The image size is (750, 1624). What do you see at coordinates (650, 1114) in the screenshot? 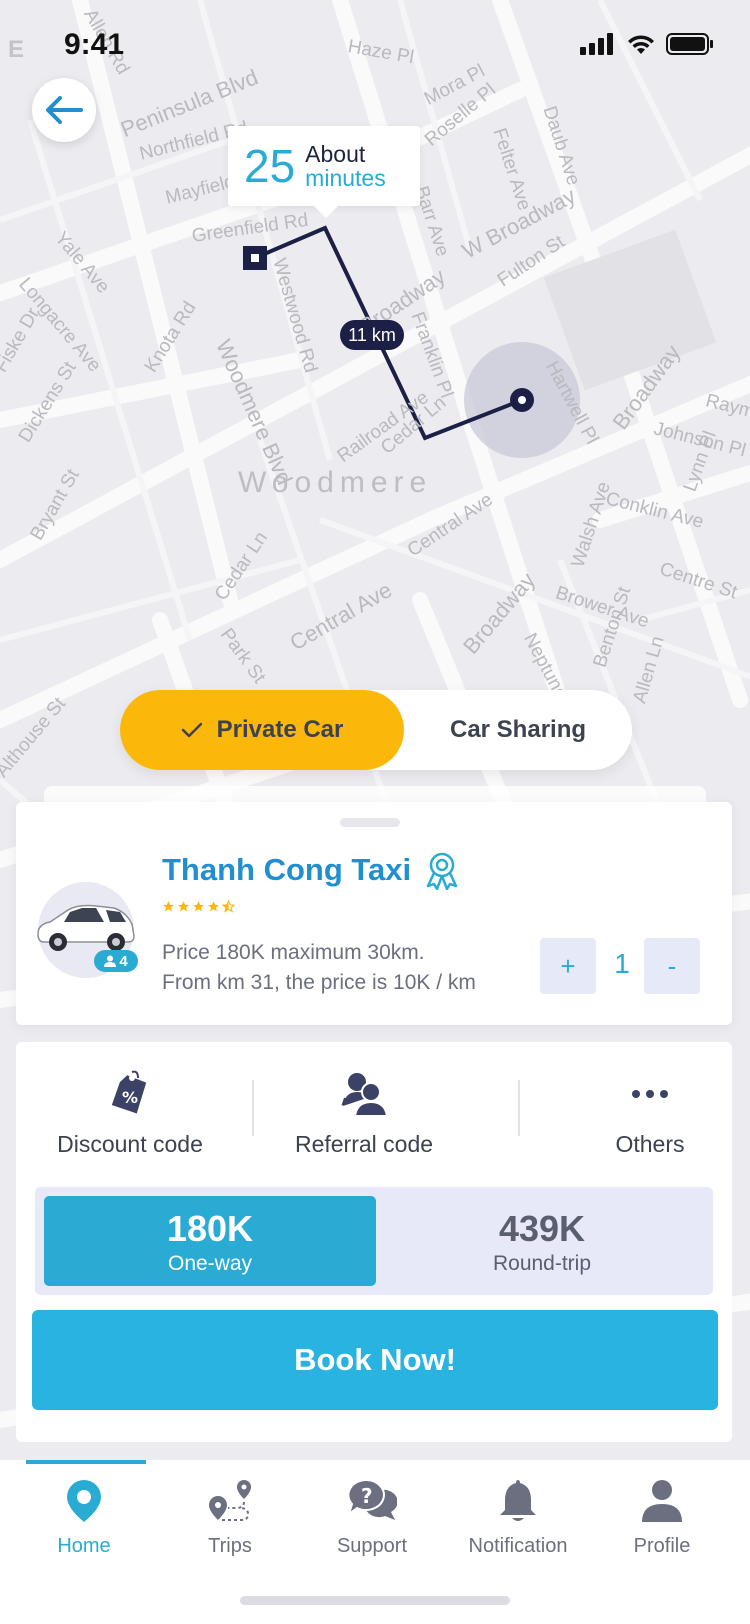
I see `others-option: Others` at bounding box center [650, 1114].